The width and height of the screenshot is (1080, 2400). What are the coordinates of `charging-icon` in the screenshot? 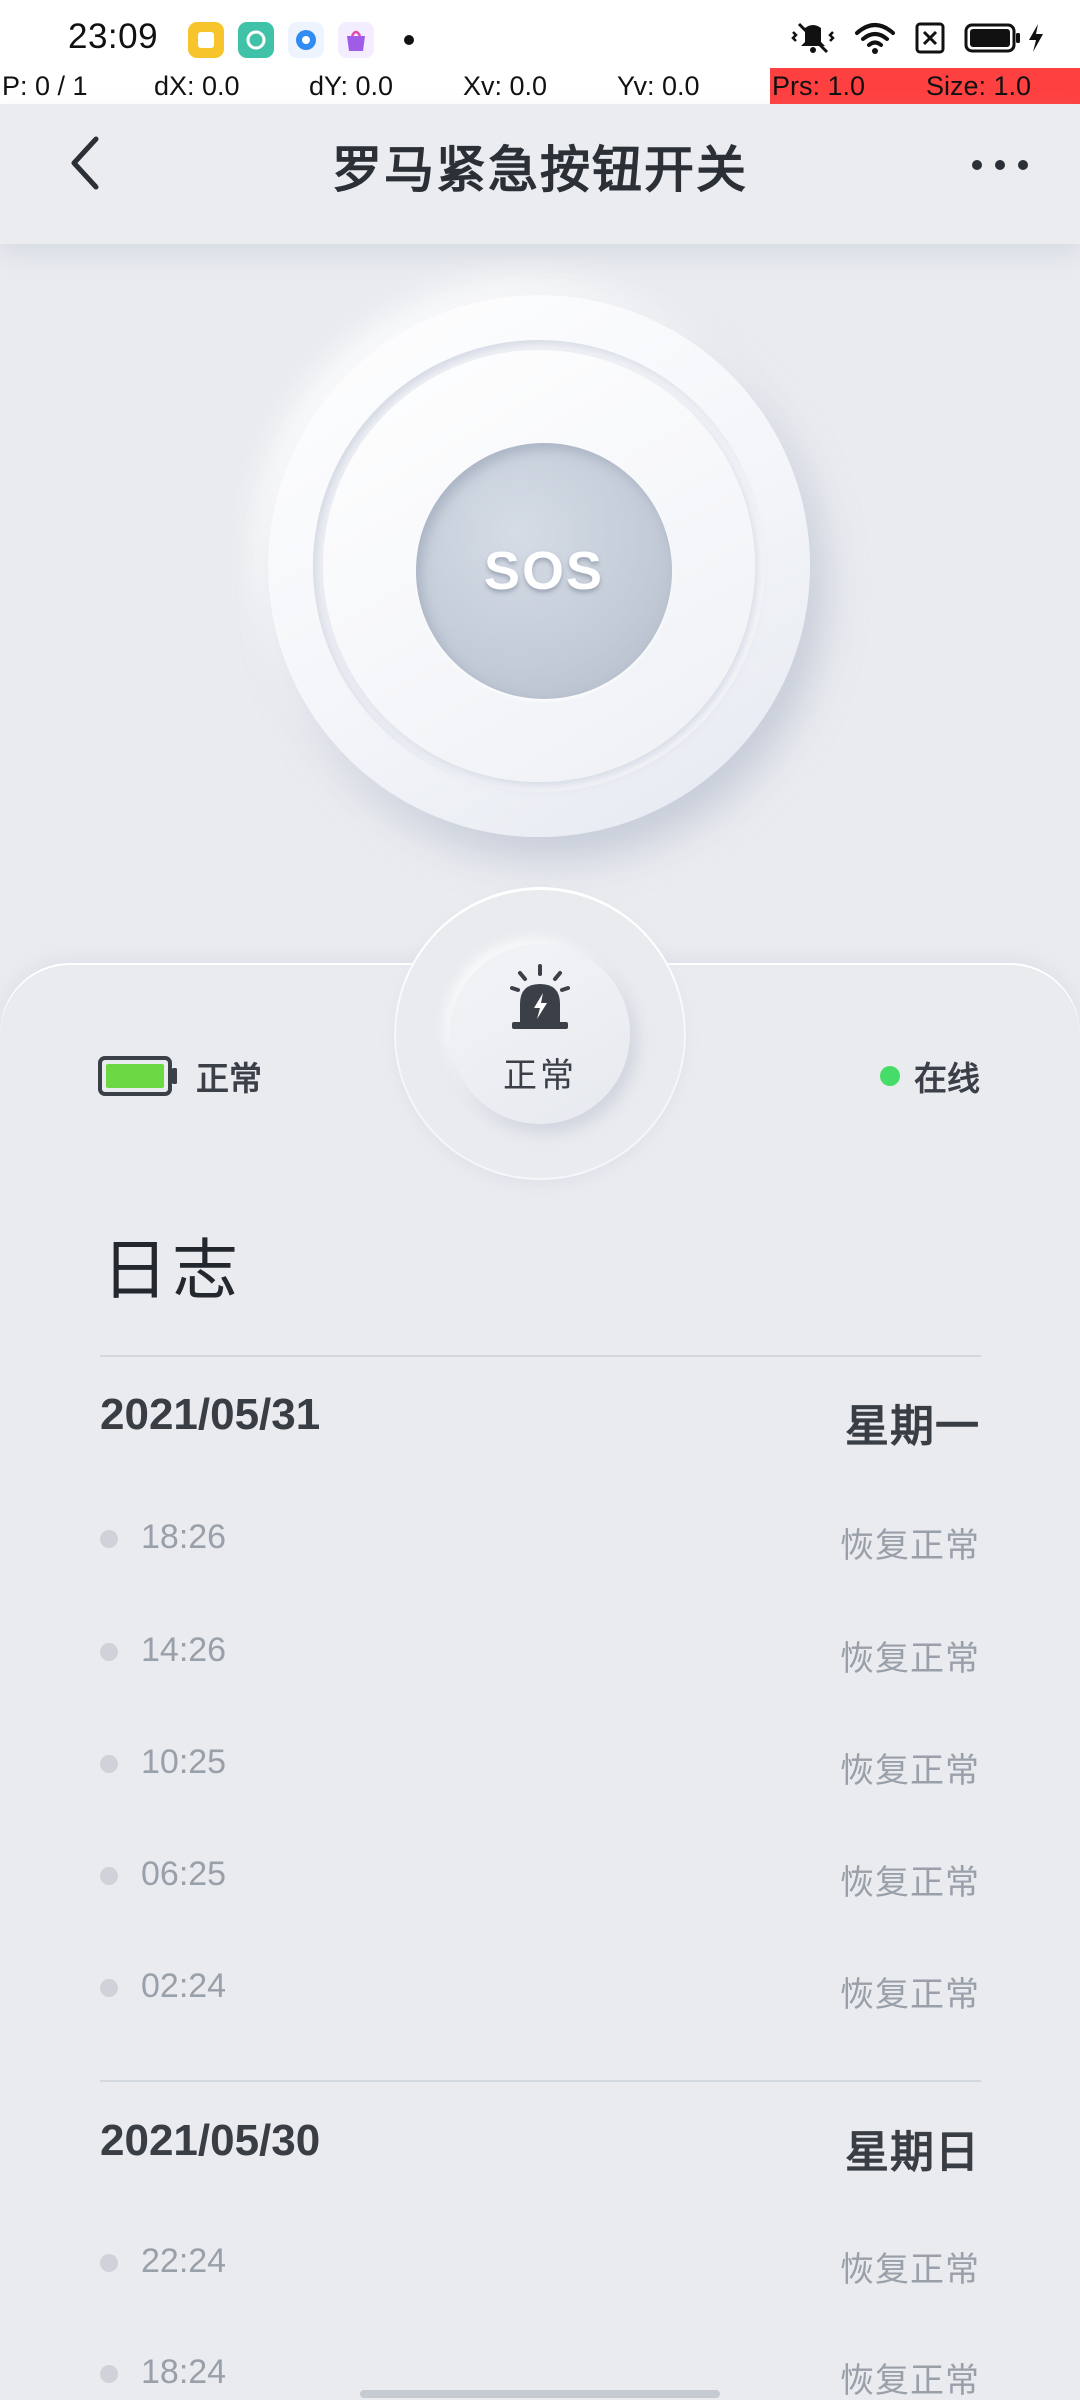 It's located at (1036, 40).